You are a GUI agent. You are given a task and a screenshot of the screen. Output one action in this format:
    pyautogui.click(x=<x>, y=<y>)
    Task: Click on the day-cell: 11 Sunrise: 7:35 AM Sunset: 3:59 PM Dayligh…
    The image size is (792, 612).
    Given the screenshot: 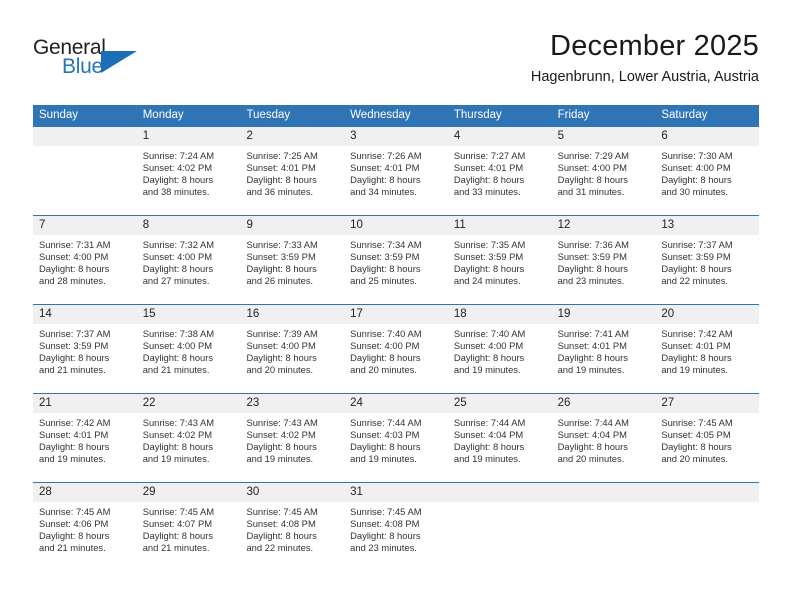 What is the action you would take?
    pyautogui.click(x=499, y=260)
    